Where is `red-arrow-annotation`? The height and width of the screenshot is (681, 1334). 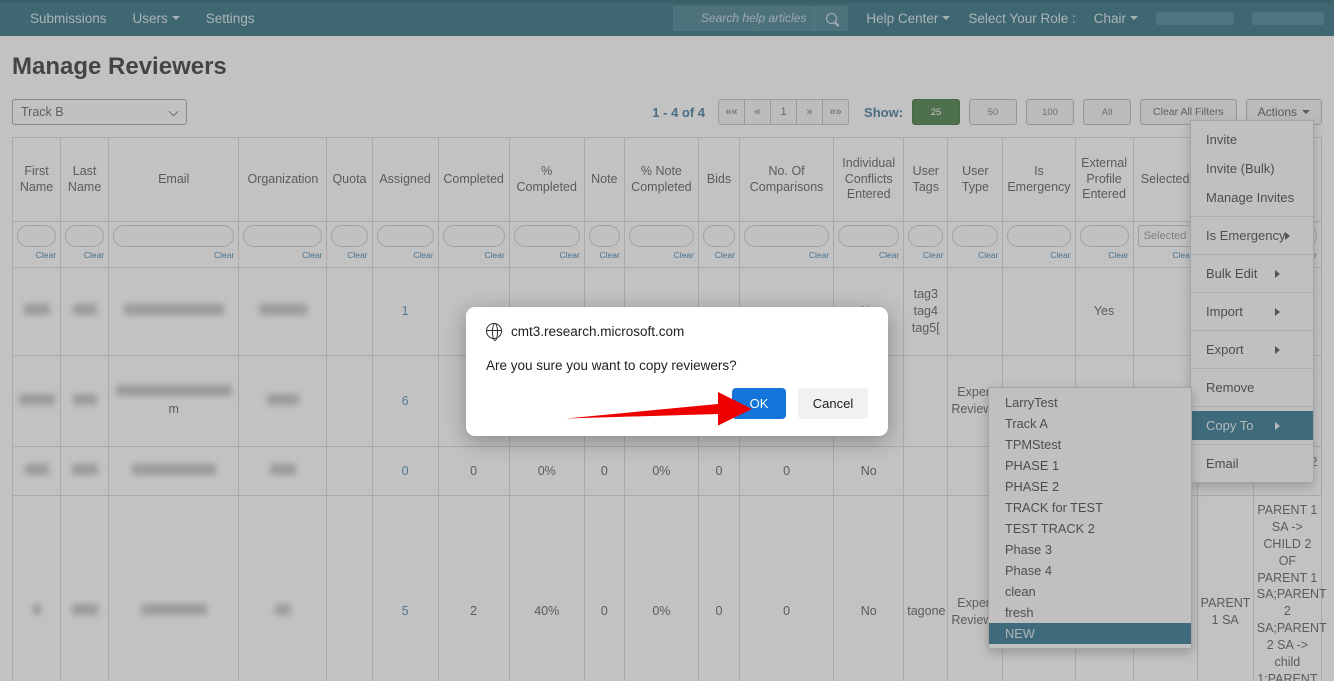 red-arrow-annotation is located at coordinates (659, 409).